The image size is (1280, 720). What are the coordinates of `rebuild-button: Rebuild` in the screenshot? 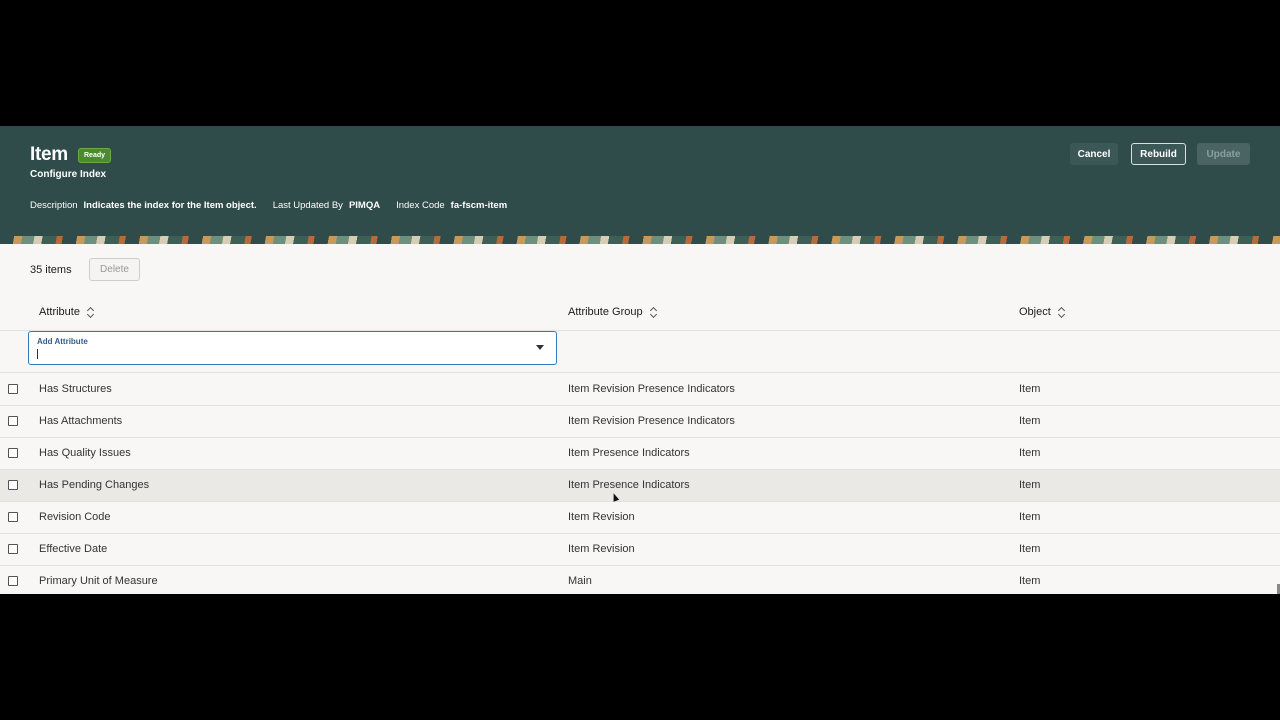 It's located at (1158, 154).